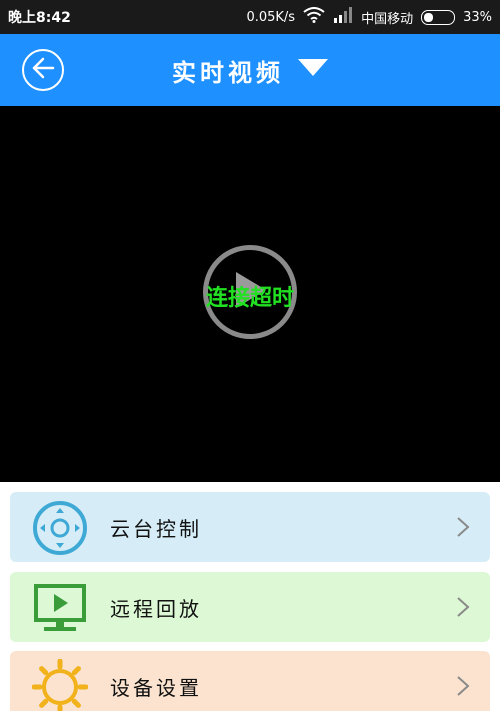 The image size is (500, 711). I want to click on play-icon, so click(250, 292).